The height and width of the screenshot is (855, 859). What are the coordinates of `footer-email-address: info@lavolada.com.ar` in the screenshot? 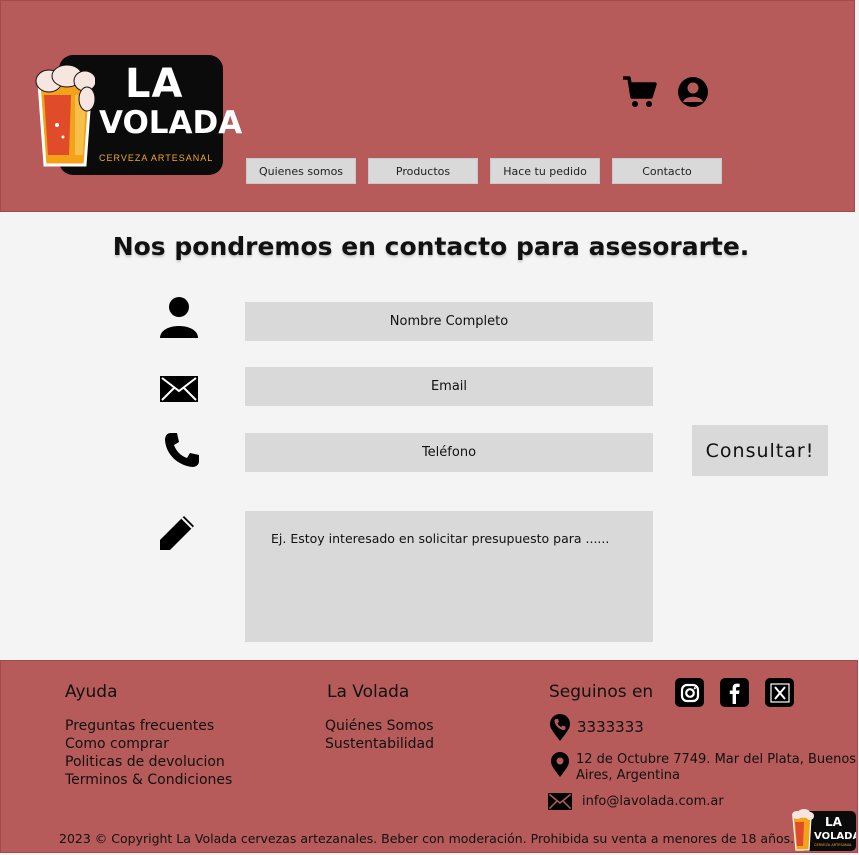 It's located at (653, 801).